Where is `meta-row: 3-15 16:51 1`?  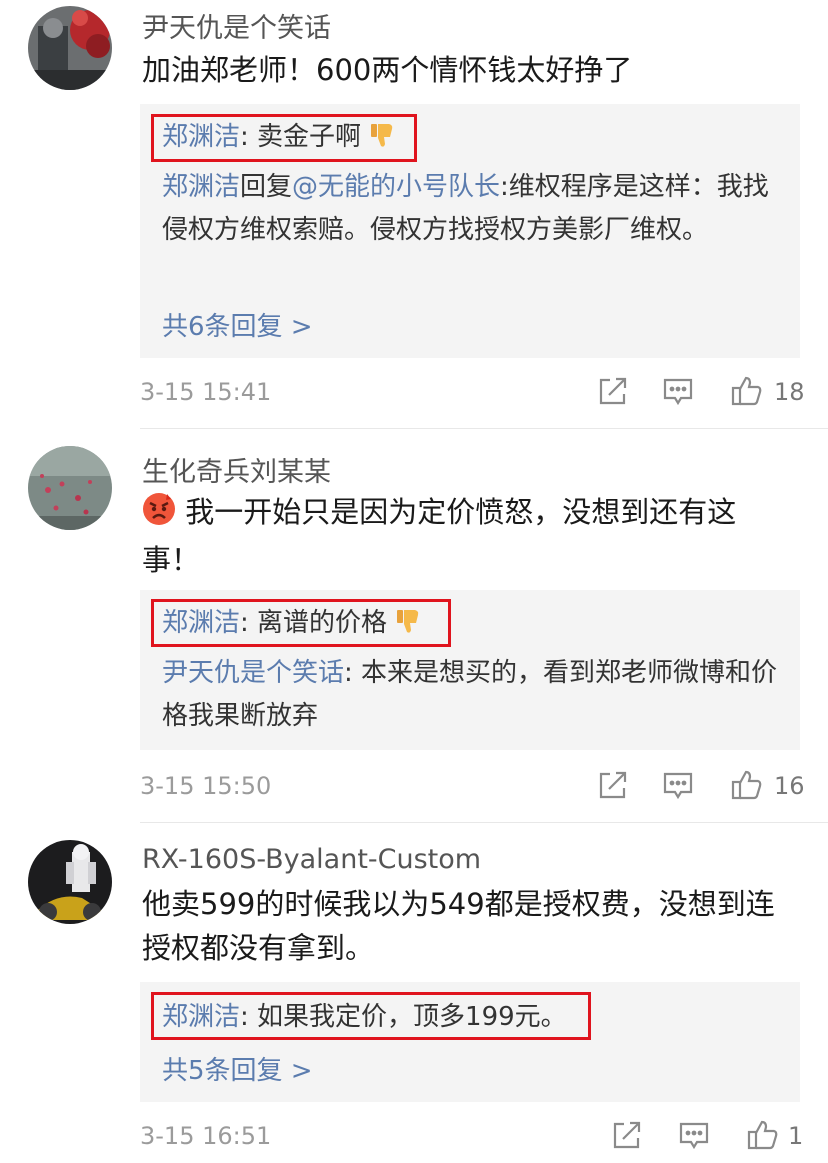 meta-row: 3-15 16:51 1 is located at coordinates (472, 1138).